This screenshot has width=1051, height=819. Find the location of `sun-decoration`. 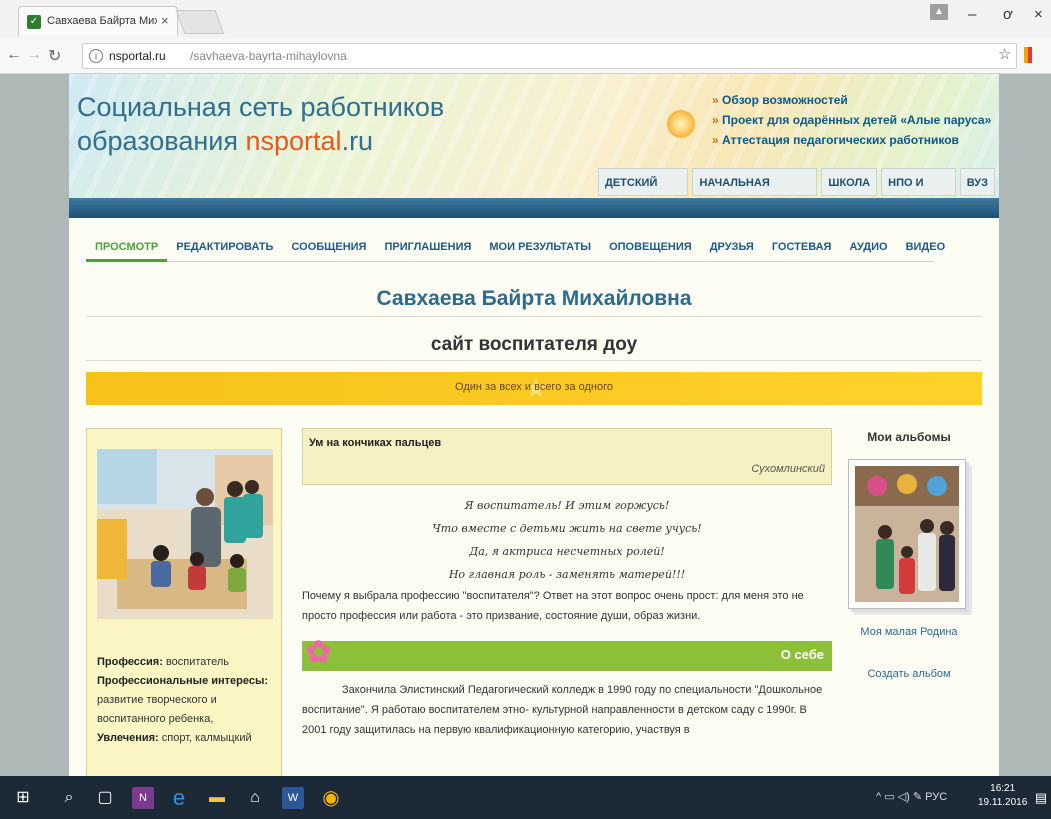

sun-decoration is located at coordinates (681, 124).